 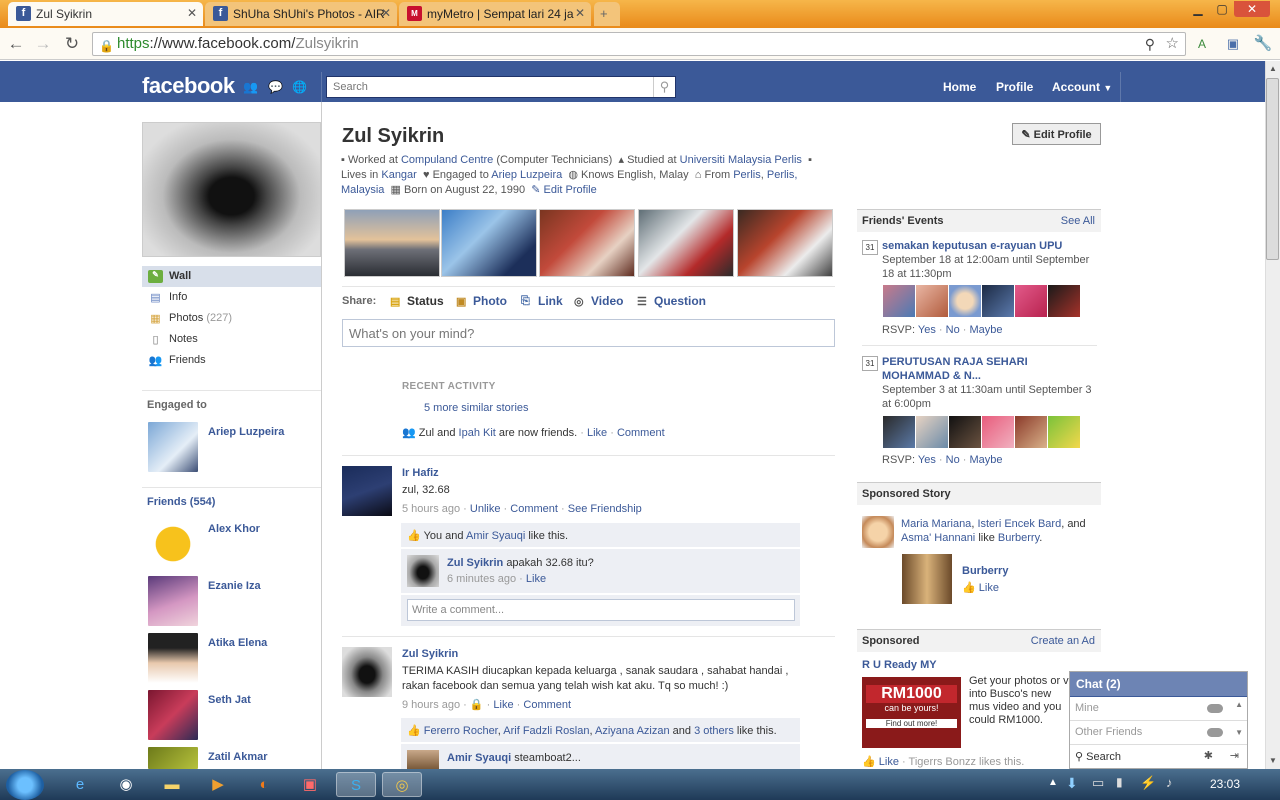 What do you see at coordinates (485, 509) in the screenshot?
I see `unlike-link: Unlike` at bounding box center [485, 509].